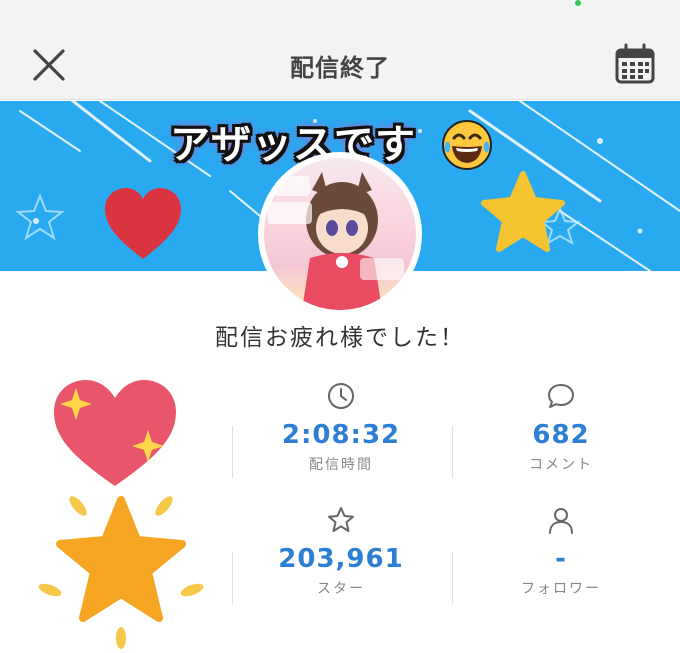  Describe the element at coordinates (561, 435) in the screenshot. I see `stat-comments-value: 682` at that location.